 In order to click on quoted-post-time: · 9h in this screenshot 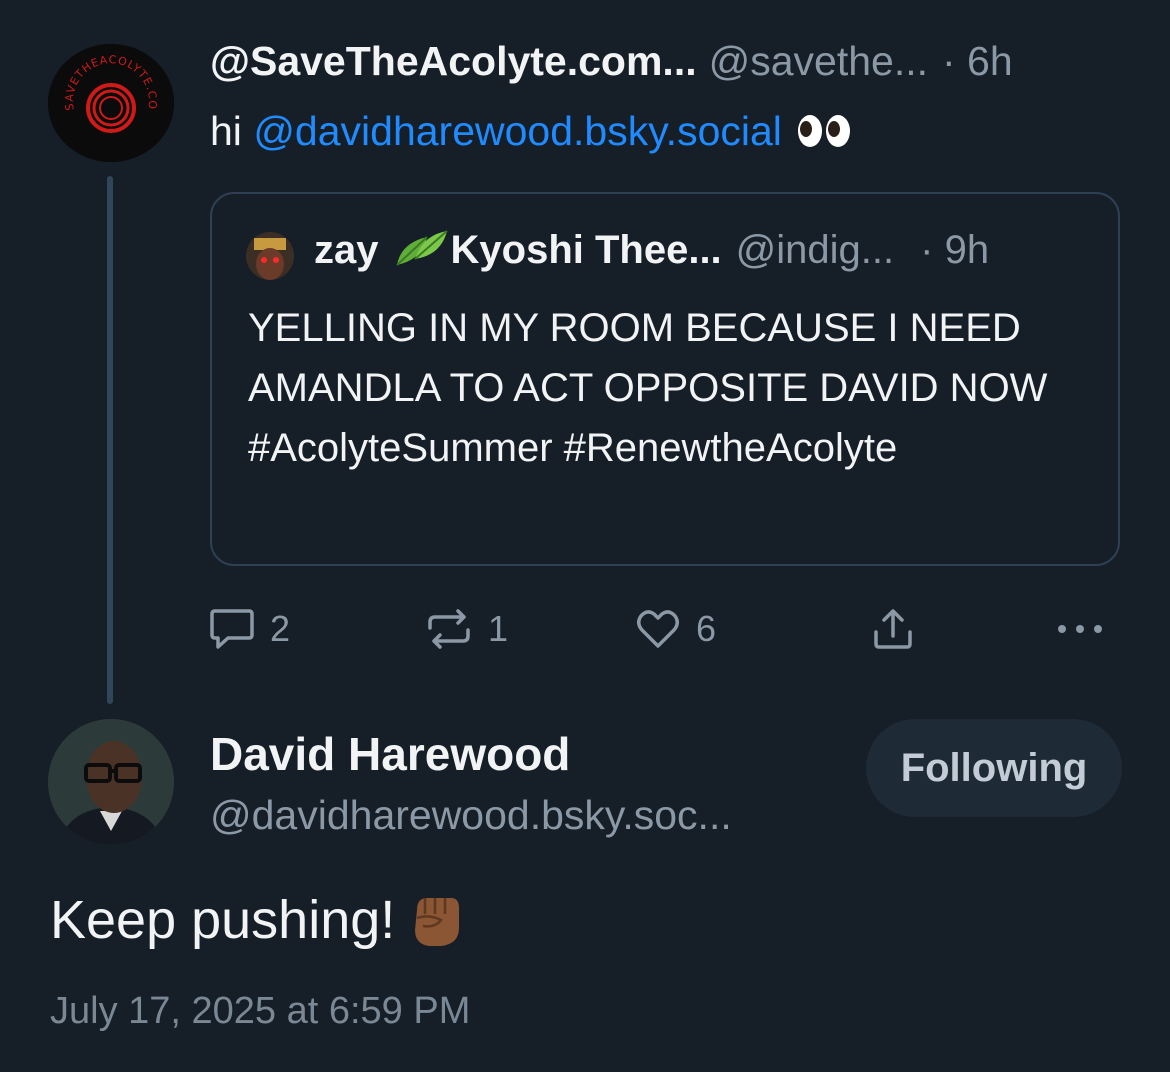, I will do `click(954, 250)`.